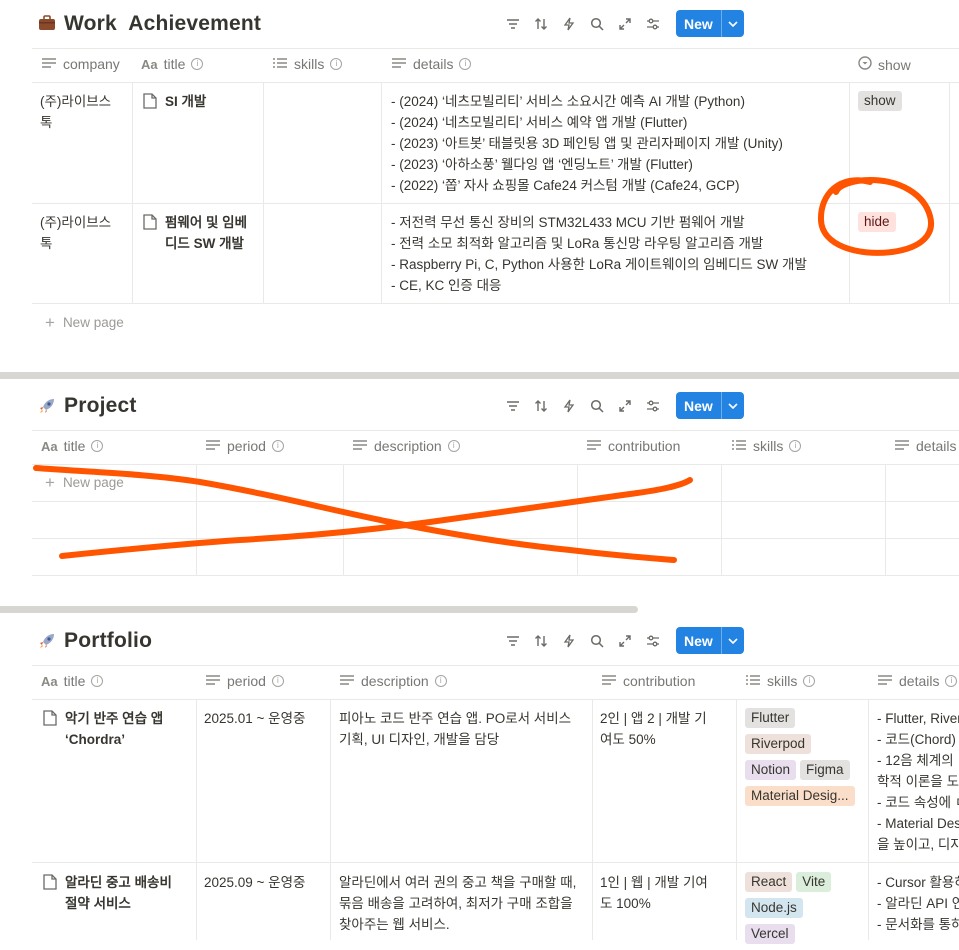  Describe the element at coordinates (918, 903) in the screenshot. I see `details-cell: - Cursor 활용하 - 알라딘 API 연 - 문서화를 통하` at that location.